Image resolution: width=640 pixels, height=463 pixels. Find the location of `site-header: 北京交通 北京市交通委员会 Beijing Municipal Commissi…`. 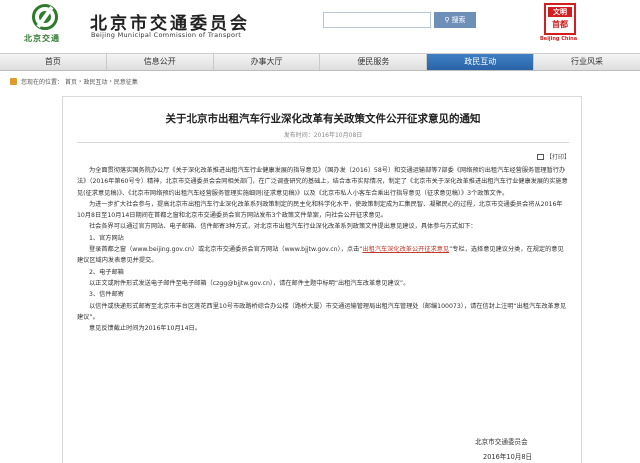

site-header: 北京交通 北京市交通委员会 Beijing Municipal Commissi… is located at coordinates (320, 24).